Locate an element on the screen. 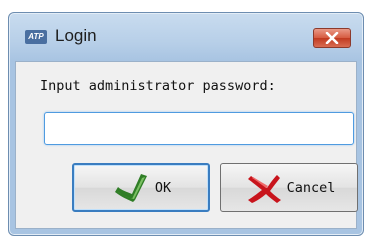 The image size is (376, 248). green-checkmark-icon is located at coordinates (130, 187).